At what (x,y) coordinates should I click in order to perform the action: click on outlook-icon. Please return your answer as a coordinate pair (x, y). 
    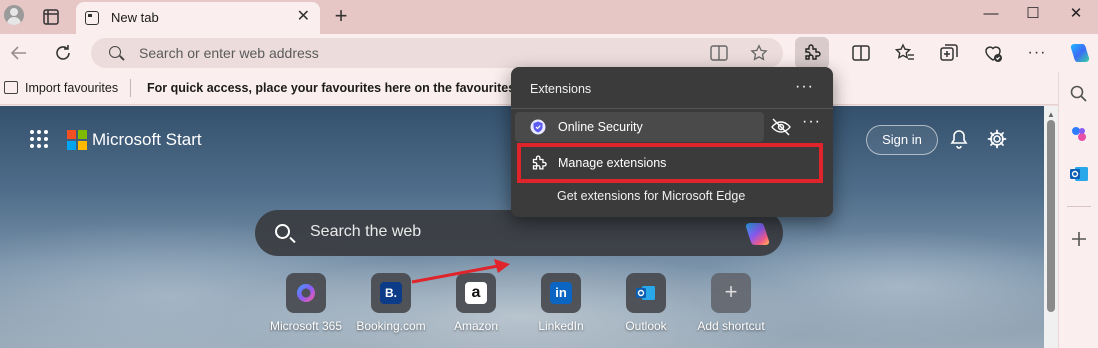
    Looking at the image, I should click on (646, 293).